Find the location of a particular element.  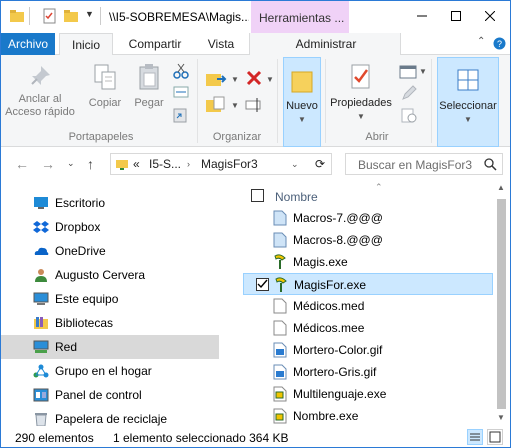

open-icon is located at coordinates (408, 72).